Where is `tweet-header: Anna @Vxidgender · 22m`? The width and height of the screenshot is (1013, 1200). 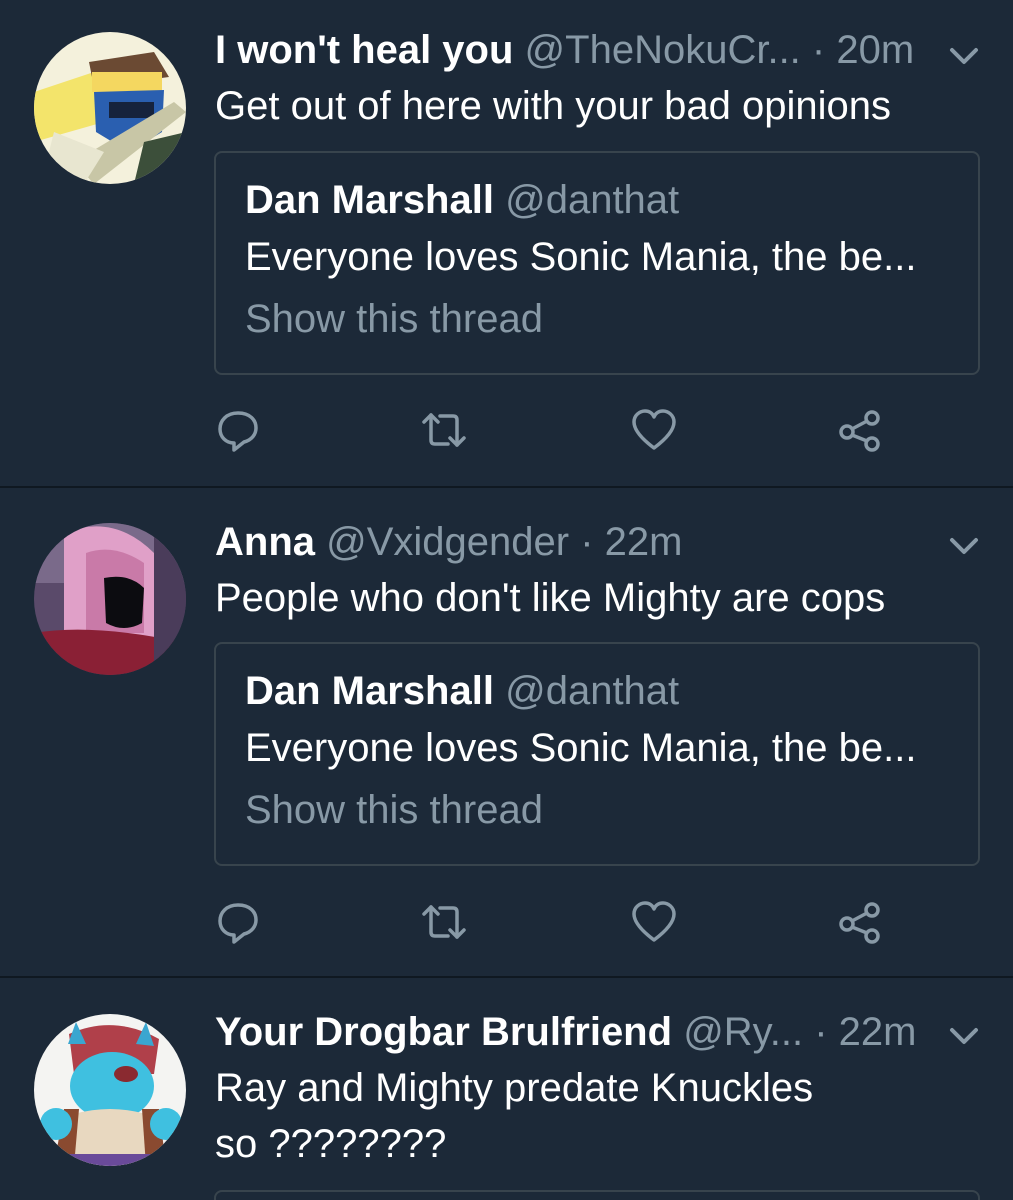 tweet-header: Anna @Vxidgender · 22m is located at coordinates (448, 542).